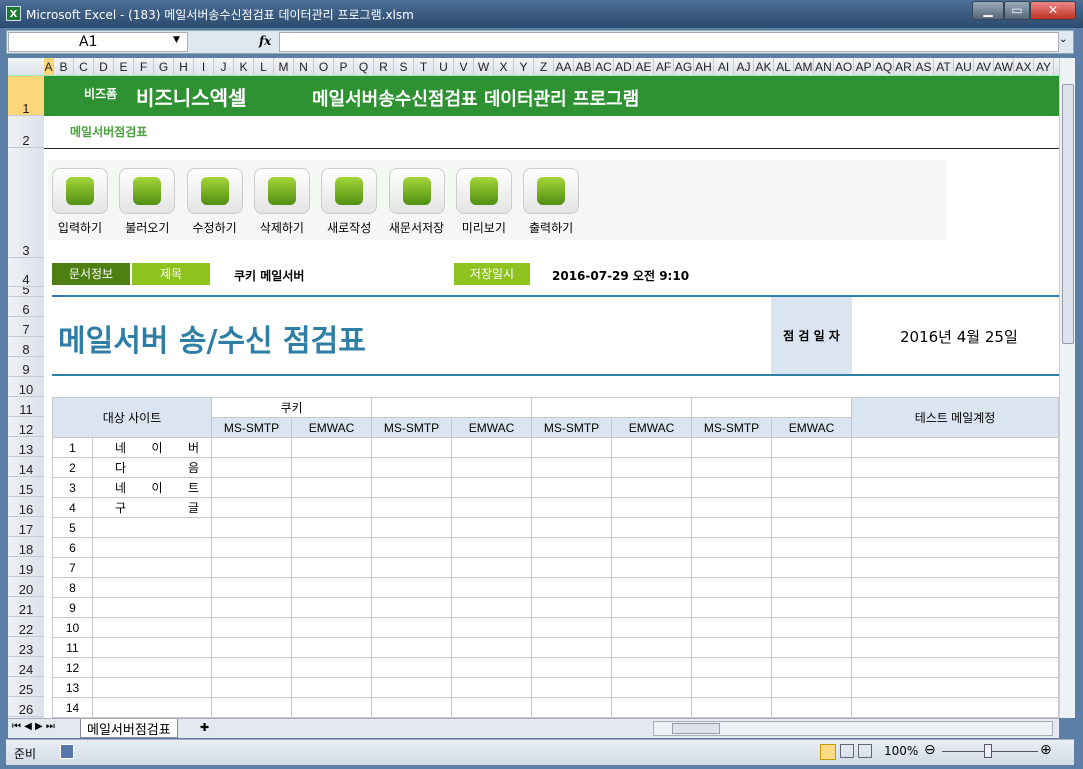 The height and width of the screenshot is (769, 1083). Describe the element at coordinates (26, 567) in the screenshot. I see `row-header: 19` at that location.